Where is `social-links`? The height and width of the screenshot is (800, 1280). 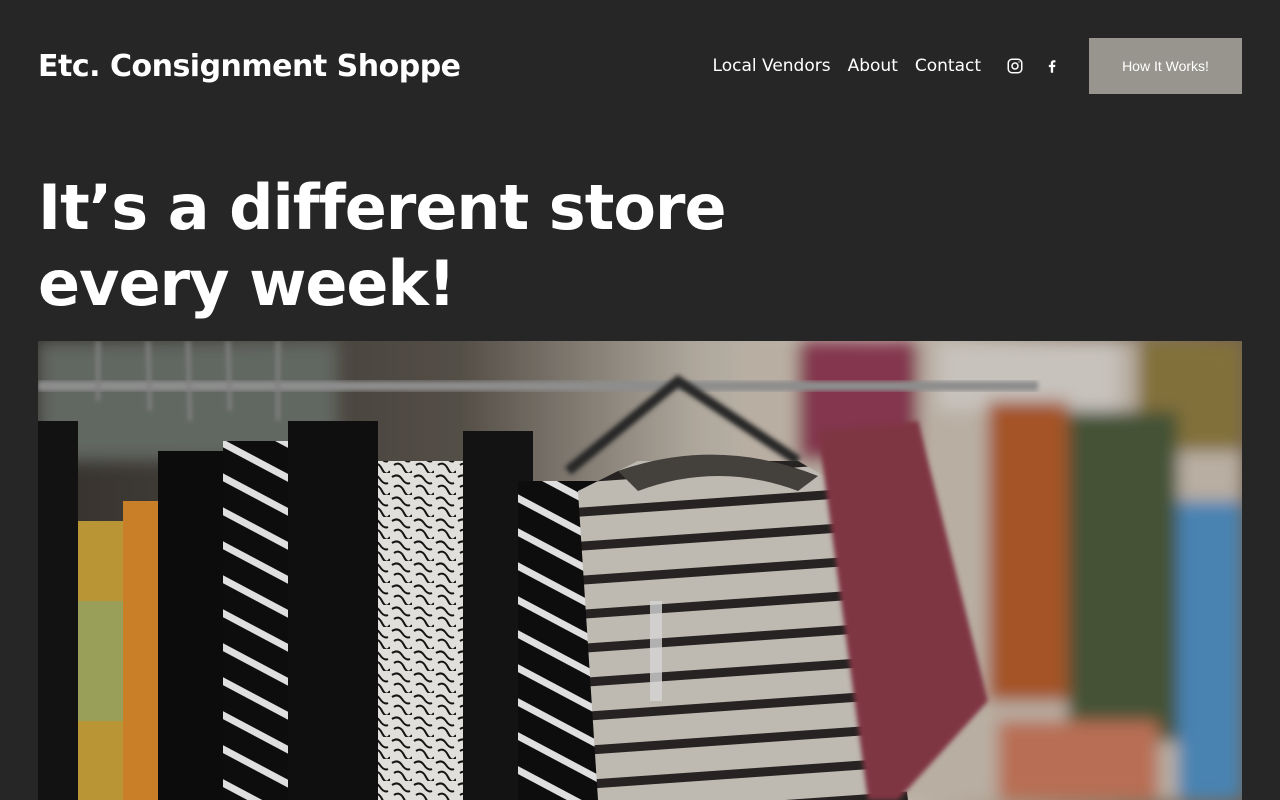
social-links is located at coordinates (1042, 66).